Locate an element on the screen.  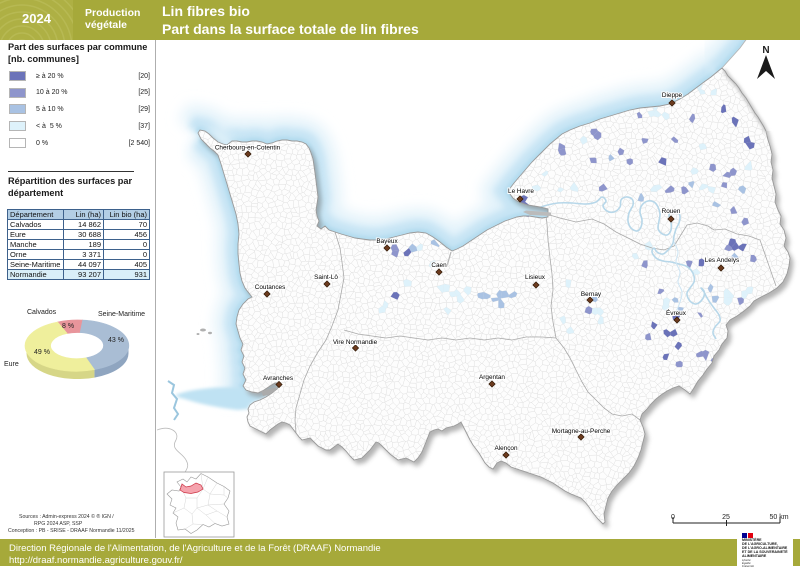
svg-text: Cherbourg-en-Cotentin is located at coordinates (248, 148).